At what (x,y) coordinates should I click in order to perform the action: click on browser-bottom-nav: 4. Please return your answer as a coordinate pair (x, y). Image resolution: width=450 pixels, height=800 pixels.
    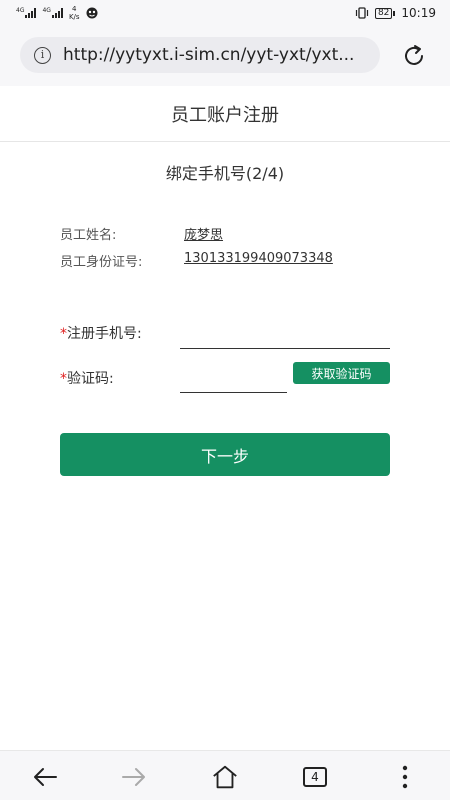
    Looking at the image, I should click on (225, 775).